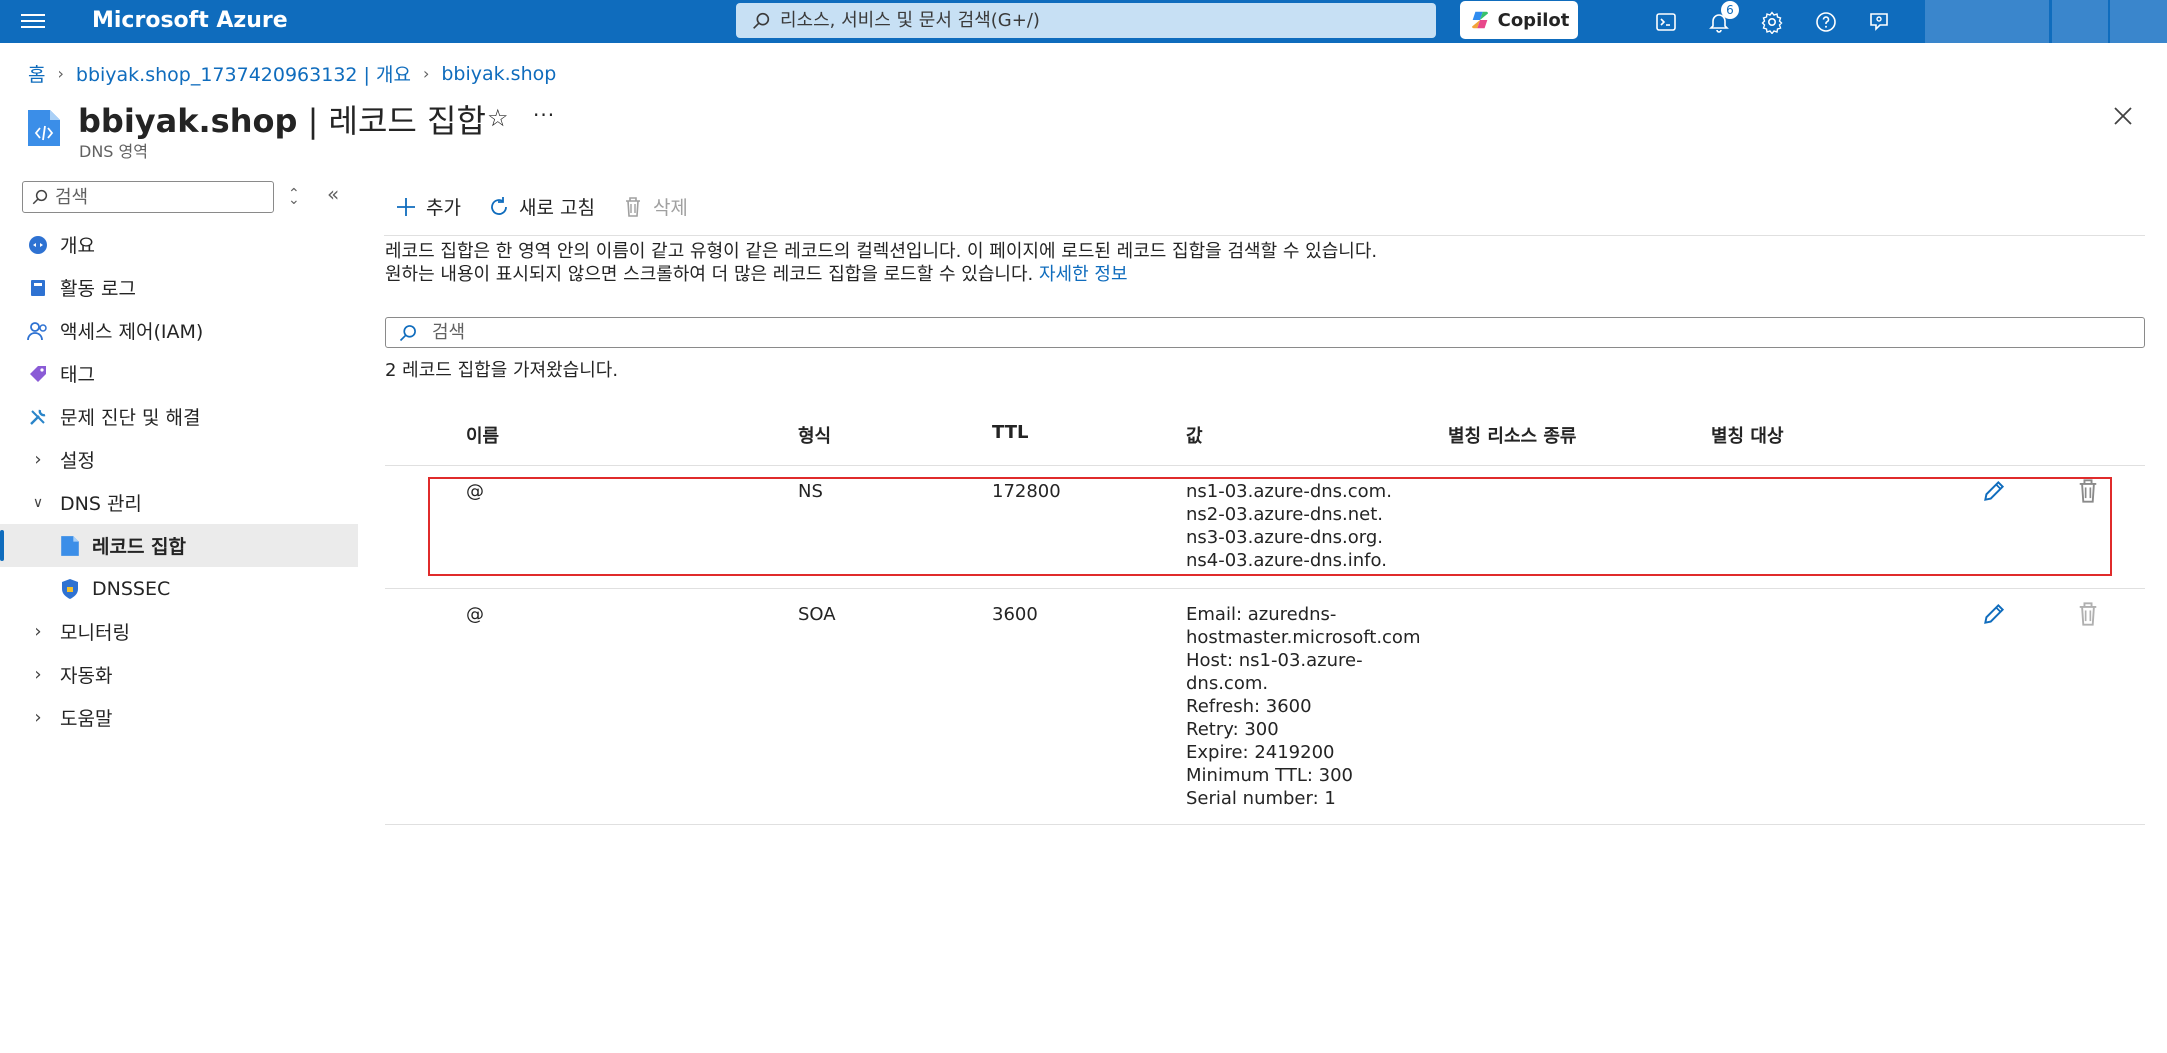 This screenshot has height=1053, width=2167. What do you see at coordinates (294, 202) in the screenshot?
I see `expand-collapse-icon: ⌃ ⌄` at bounding box center [294, 202].